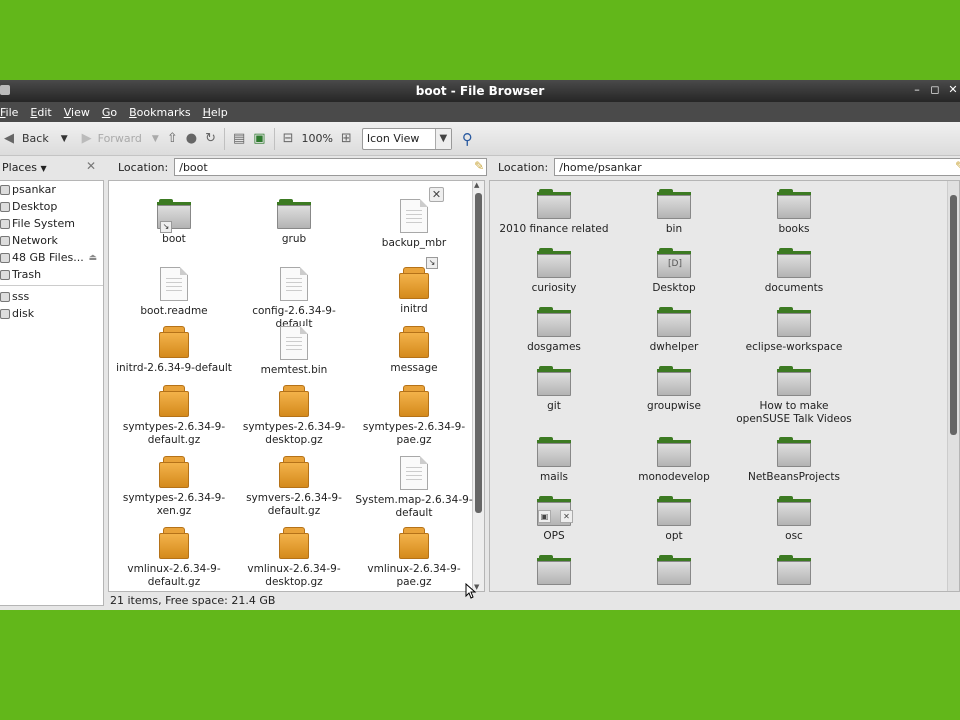 The width and height of the screenshot is (960, 720). I want to click on folder-name: opt, so click(674, 536).